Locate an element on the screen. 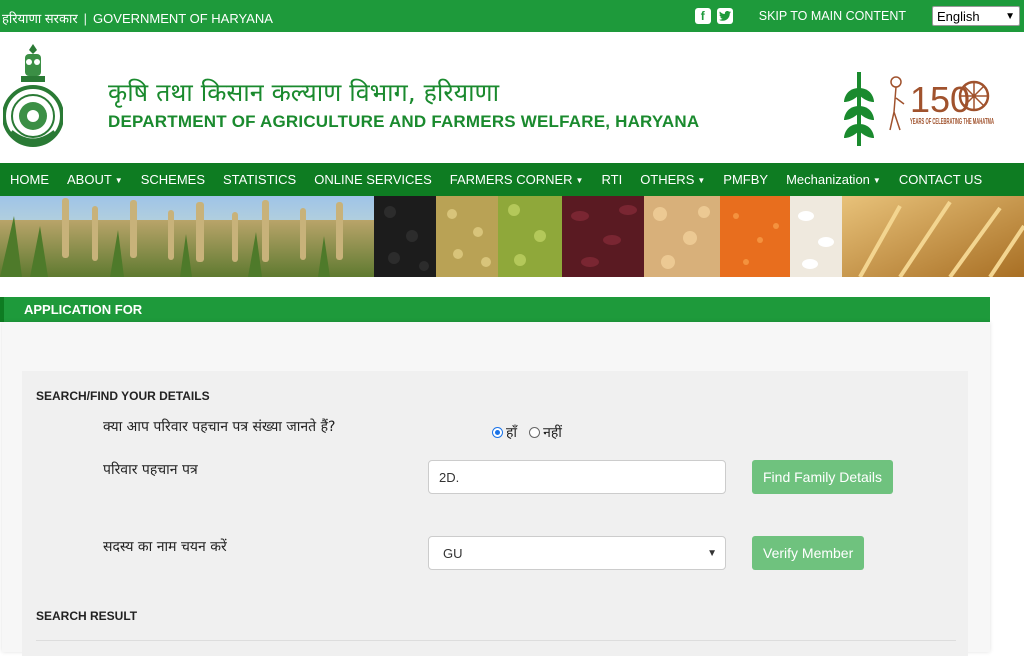 This screenshot has height=660, width=1024. nav-label: ONLINE SERVICES is located at coordinates (373, 179).